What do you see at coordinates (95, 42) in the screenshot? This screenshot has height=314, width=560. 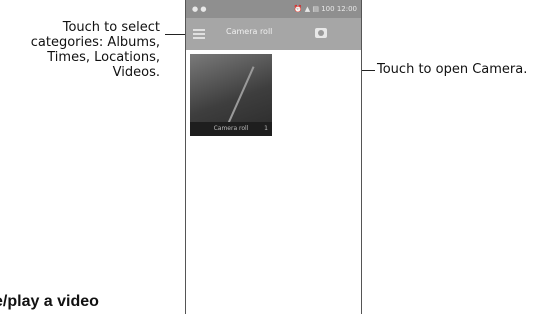 I see `callout-line: categories: Albums,` at bounding box center [95, 42].